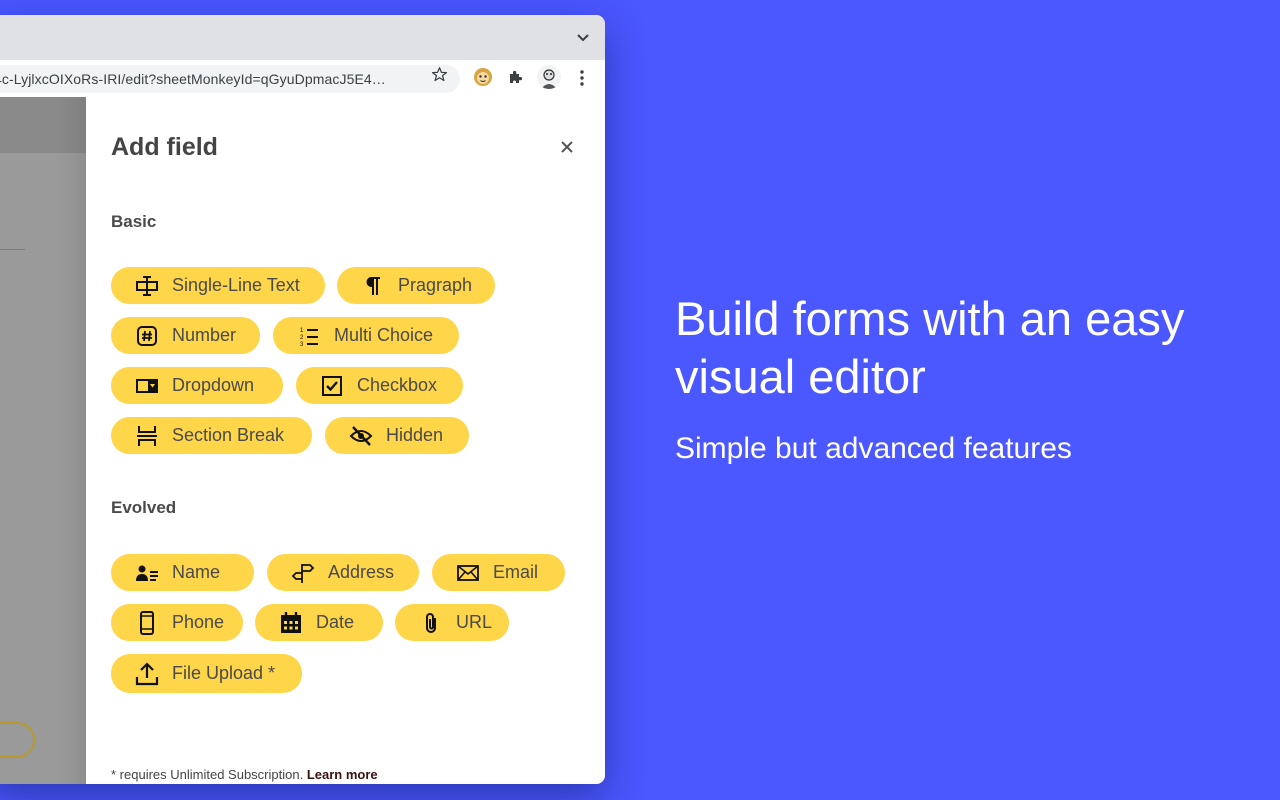 Image resolution: width=1280 pixels, height=800 pixels. Describe the element at coordinates (196, 572) in the screenshot. I see `field-label: Name` at that location.